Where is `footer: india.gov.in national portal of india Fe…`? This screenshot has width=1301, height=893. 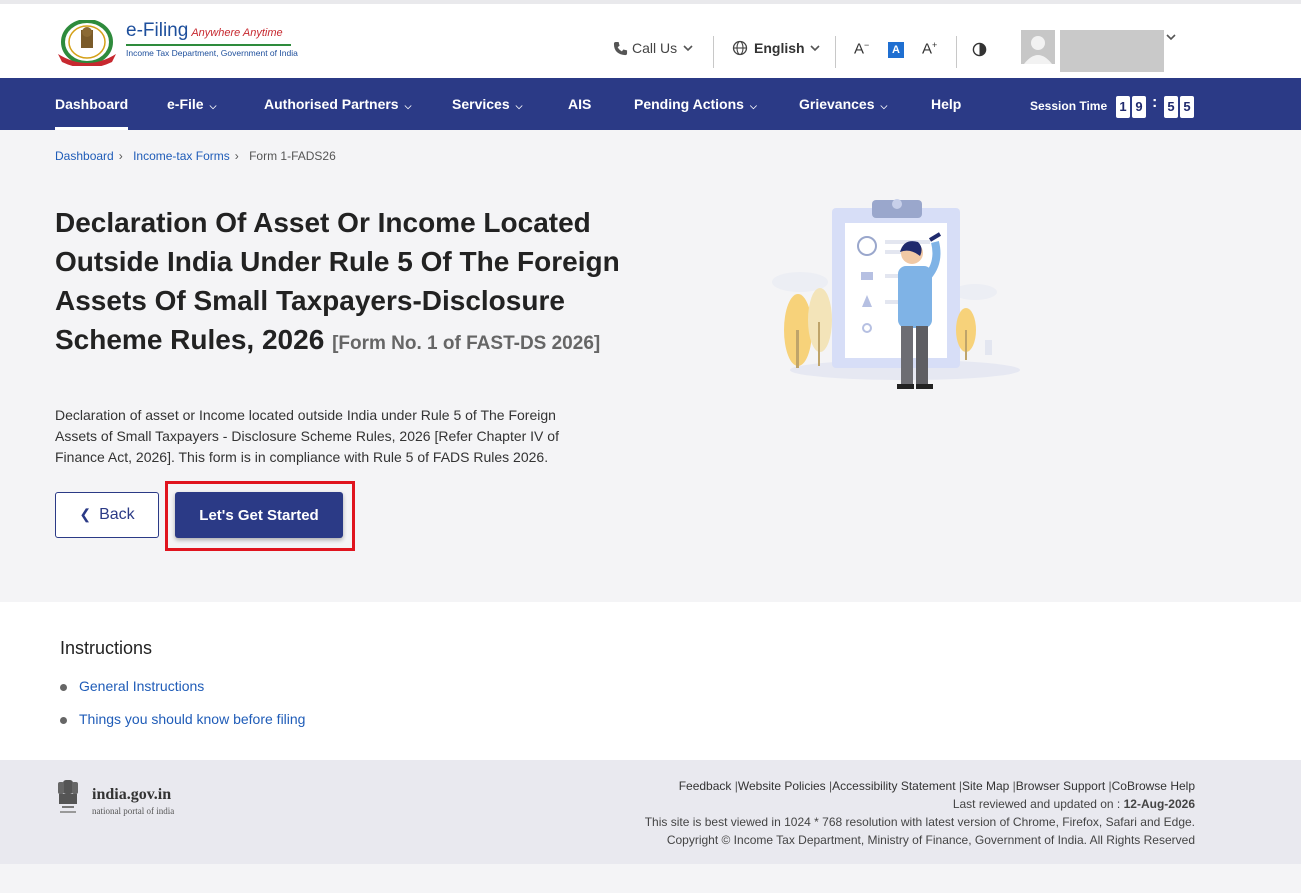
footer: india.gov.in national portal of india Fe… is located at coordinates (650, 812).